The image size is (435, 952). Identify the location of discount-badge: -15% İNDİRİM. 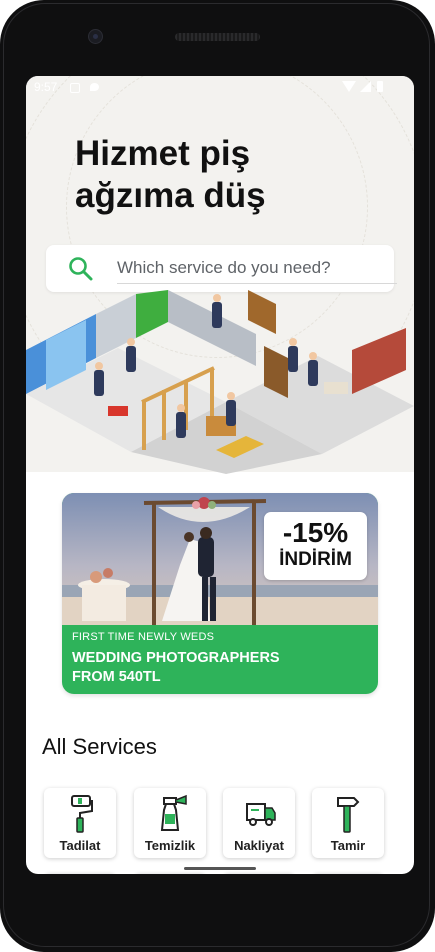
(315, 546).